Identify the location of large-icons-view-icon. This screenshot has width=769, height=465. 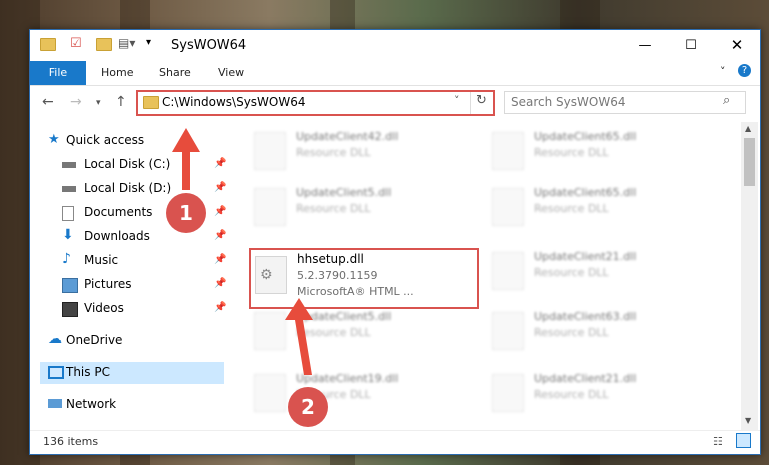
(743, 440).